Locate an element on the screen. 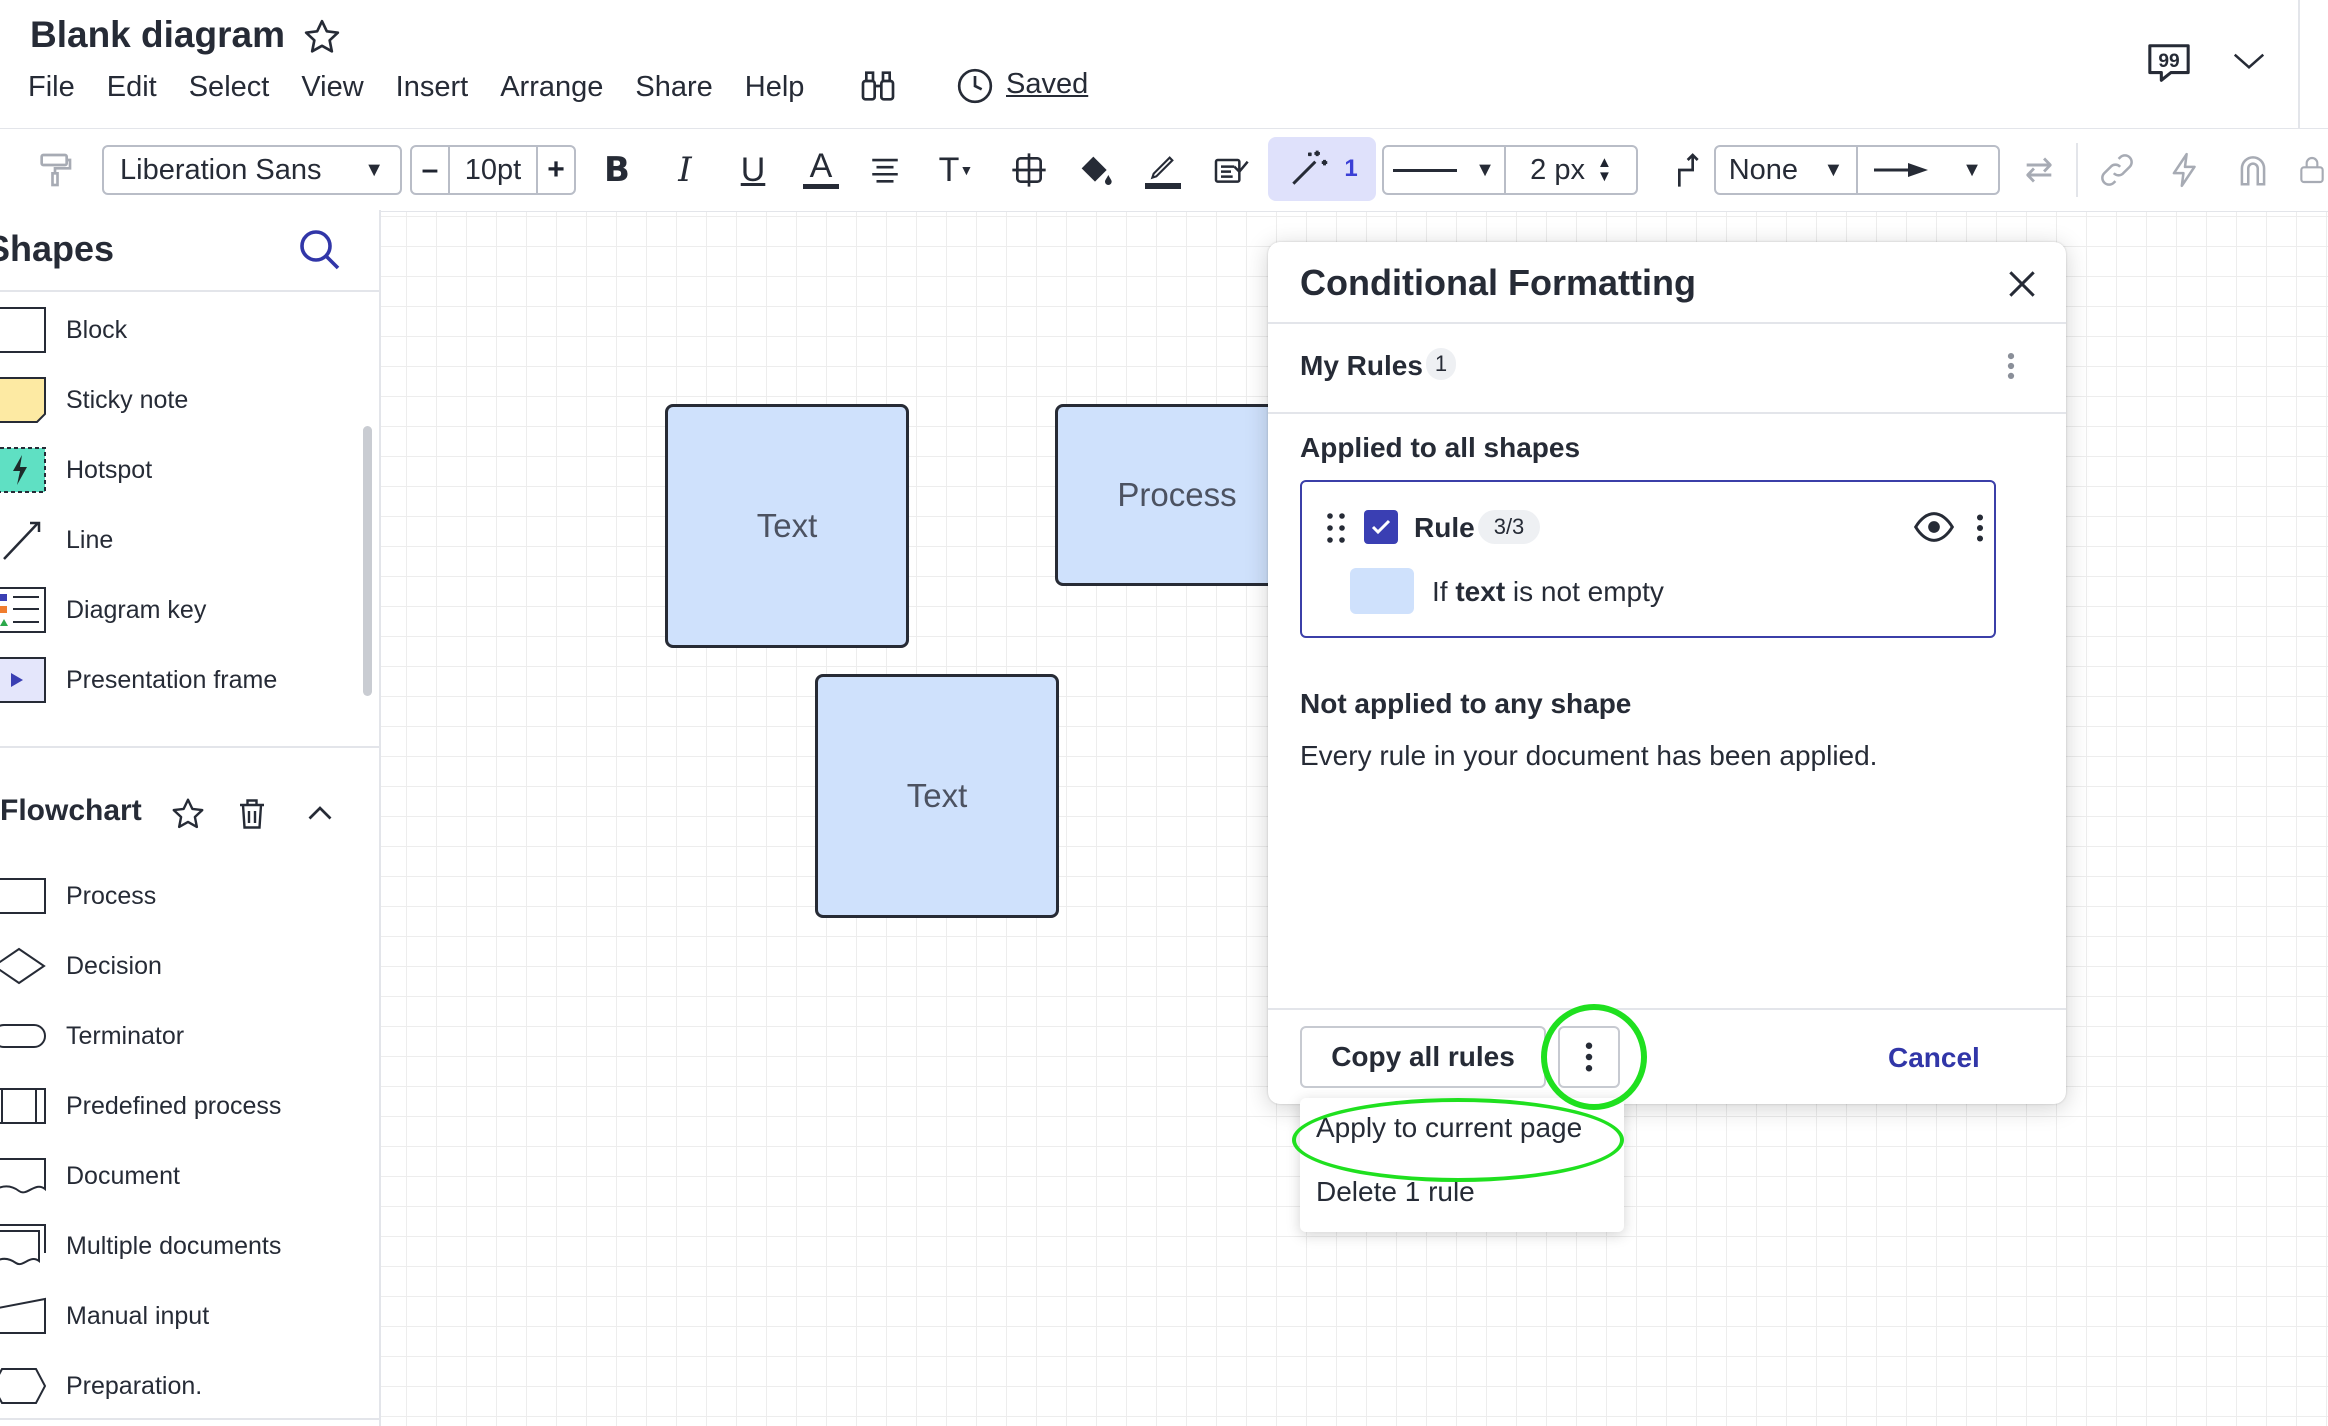 This screenshot has height=1426, width=2328. multiple-documents-icon is located at coordinates (23, 1245).